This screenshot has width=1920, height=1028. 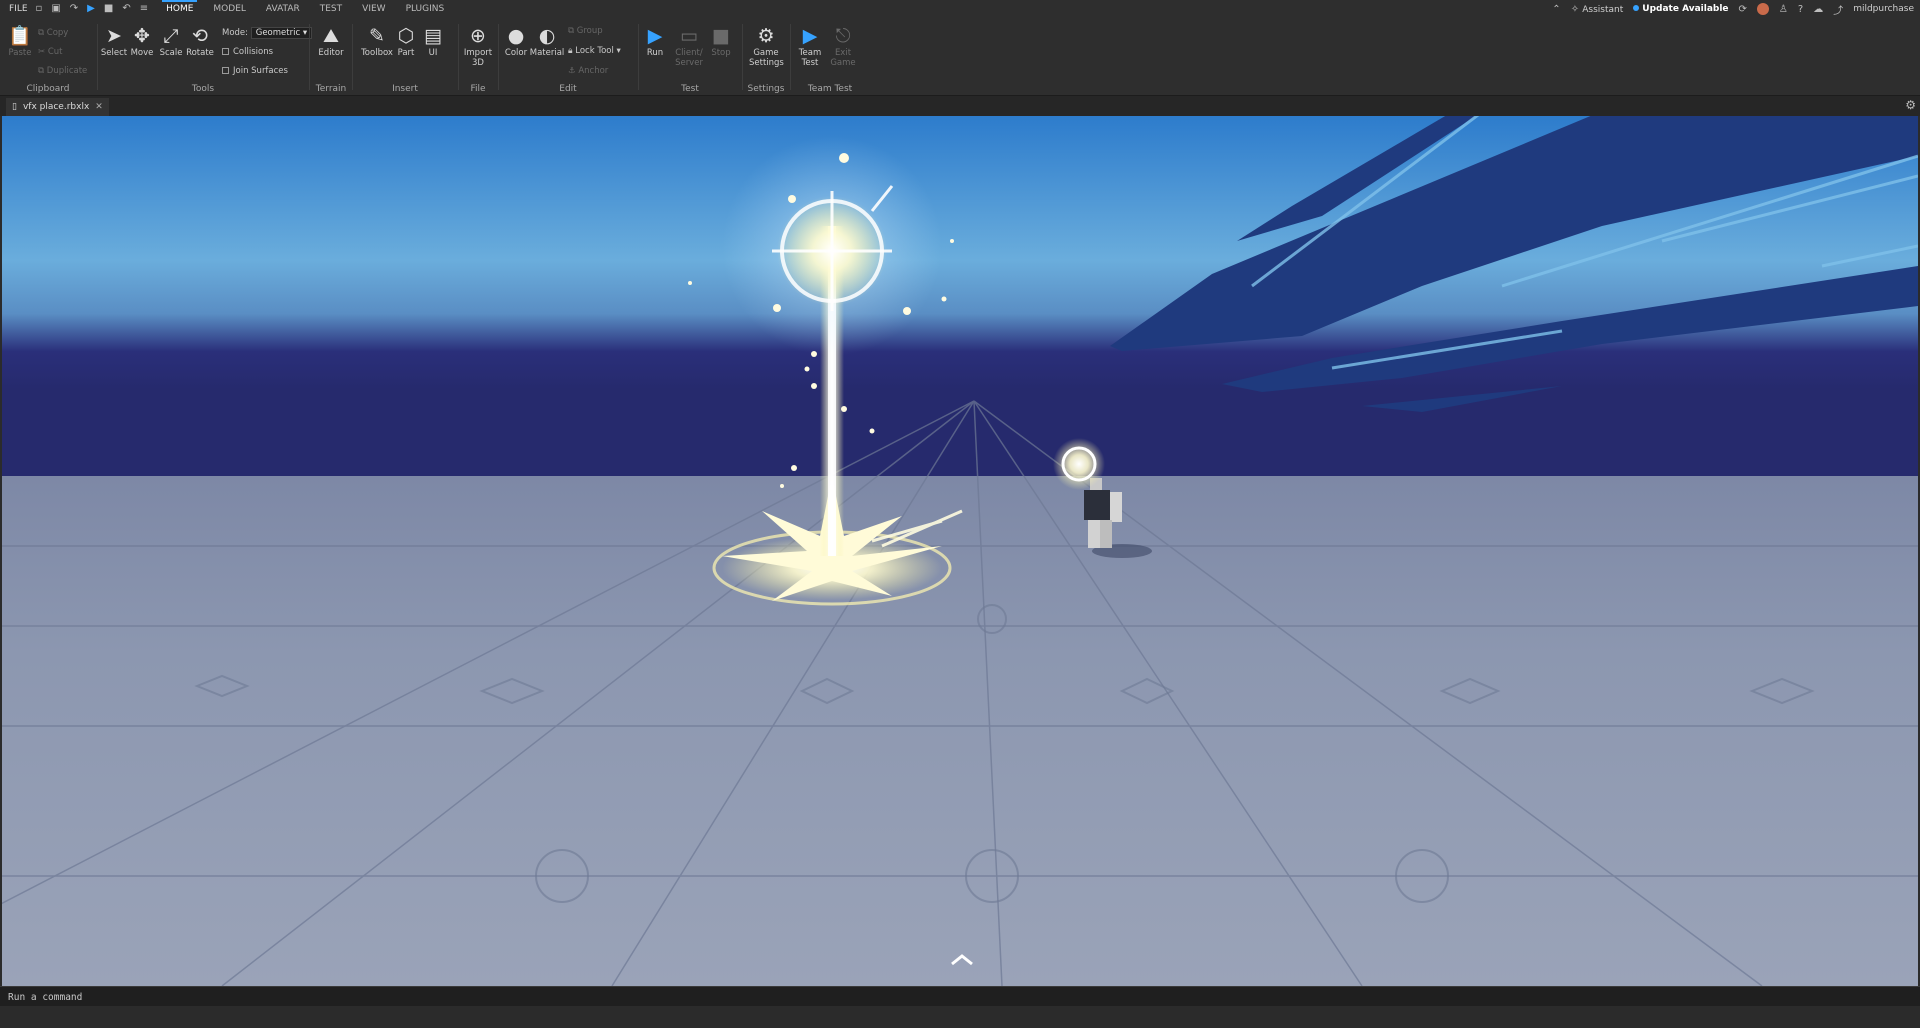 I want to click on tab-model: MODEL, so click(x=229, y=9).